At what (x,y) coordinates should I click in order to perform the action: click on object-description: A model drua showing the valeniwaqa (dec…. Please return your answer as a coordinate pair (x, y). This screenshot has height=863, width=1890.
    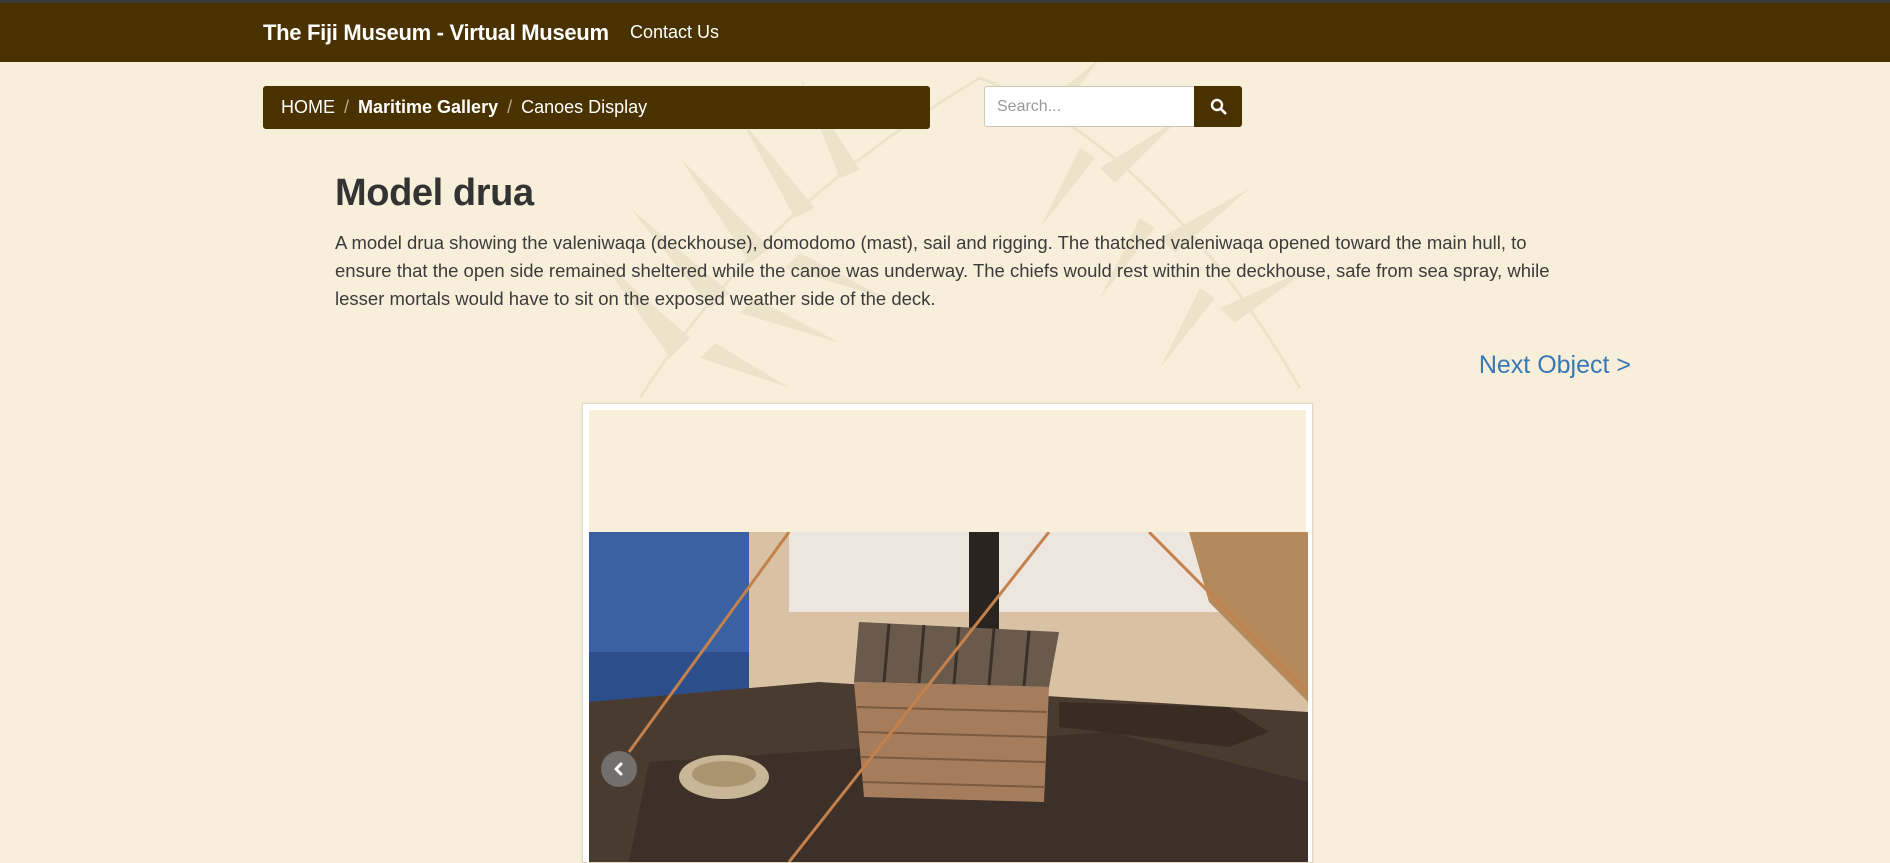
    Looking at the image, I should click on (942, 270).